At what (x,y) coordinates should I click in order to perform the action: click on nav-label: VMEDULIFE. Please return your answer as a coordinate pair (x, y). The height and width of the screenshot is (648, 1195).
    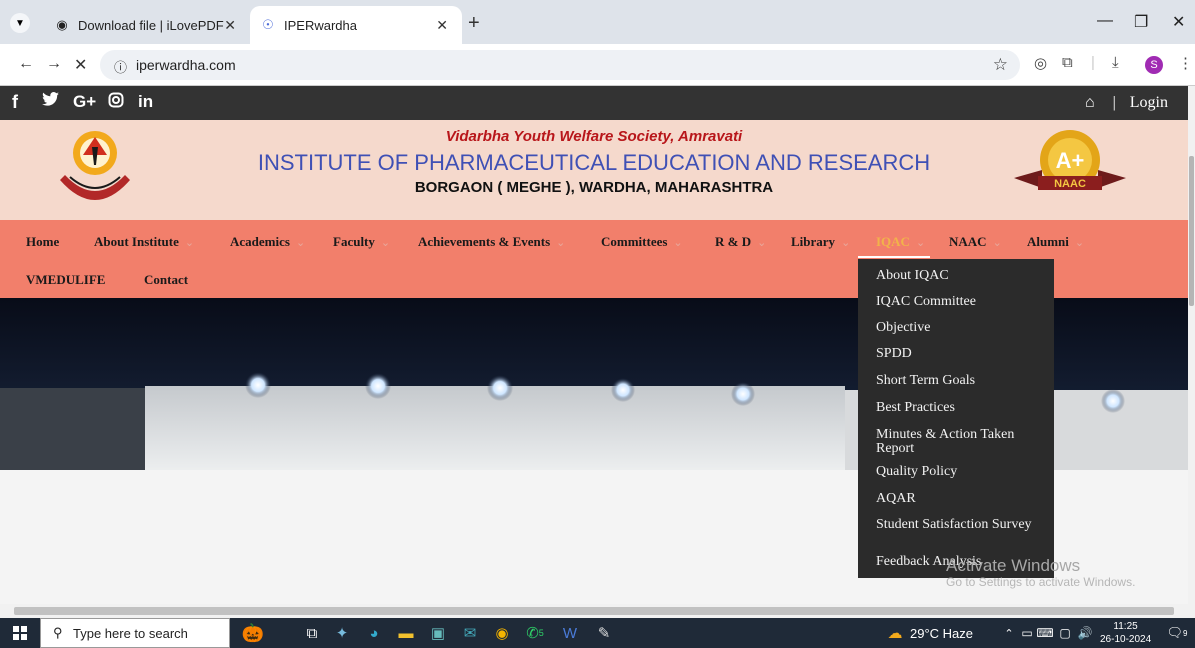
    Looking at the image, I should click on (66, 279).